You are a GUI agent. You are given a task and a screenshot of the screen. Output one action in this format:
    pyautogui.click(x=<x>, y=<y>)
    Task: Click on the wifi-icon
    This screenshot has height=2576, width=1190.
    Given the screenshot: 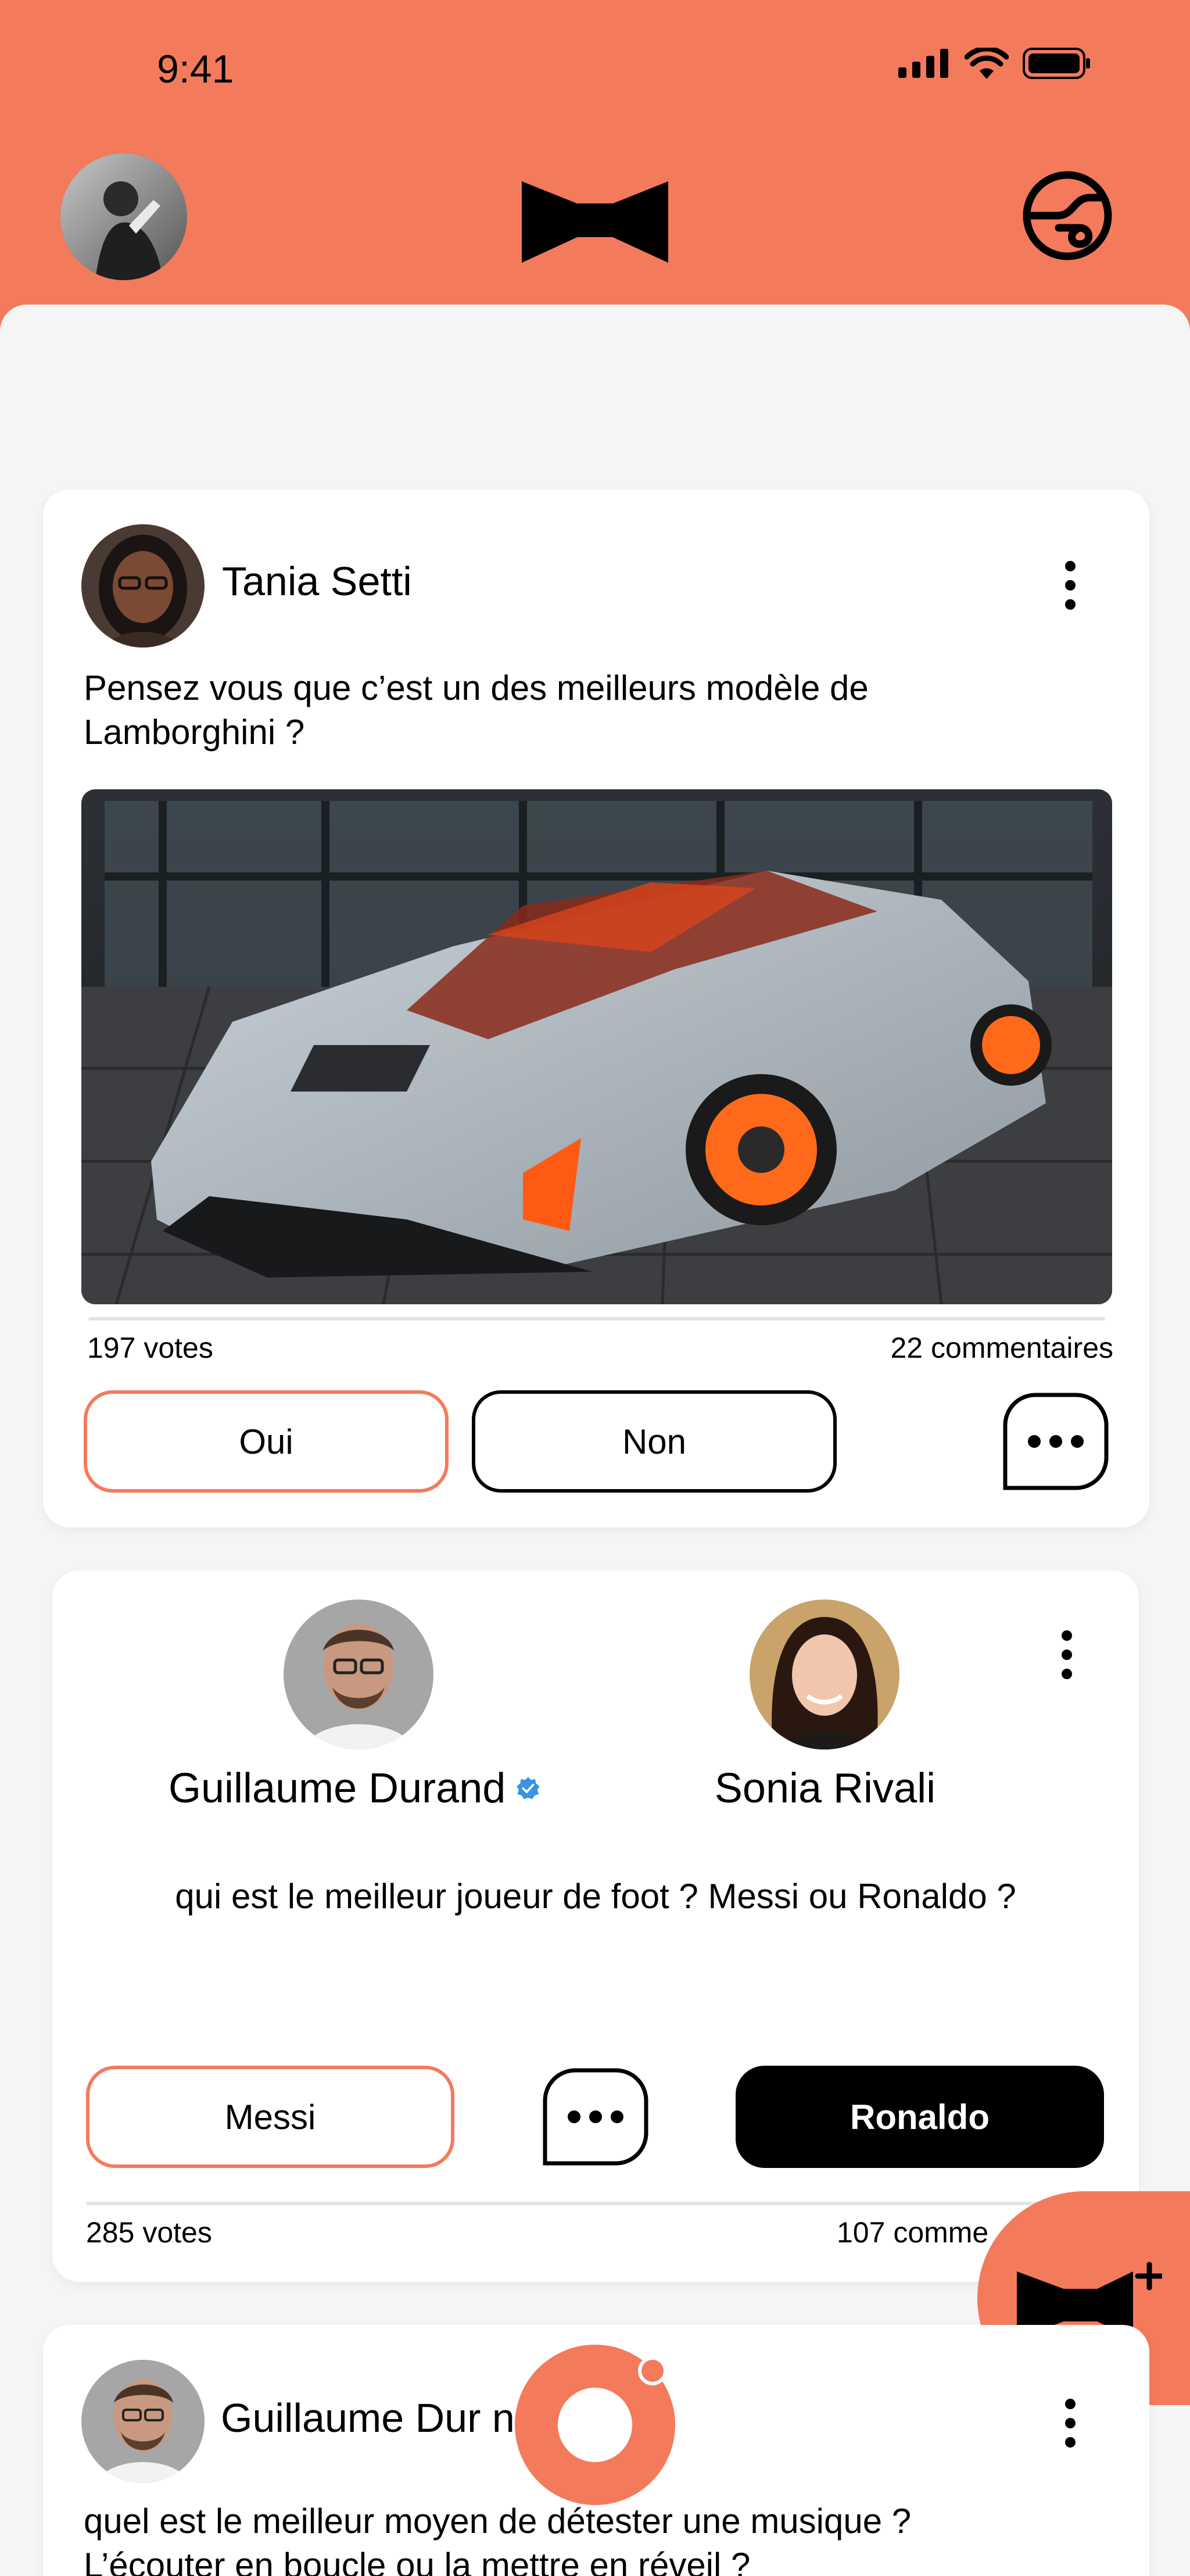 What is the action you would take?
    pyautogui.click(x=987, y=64)
    